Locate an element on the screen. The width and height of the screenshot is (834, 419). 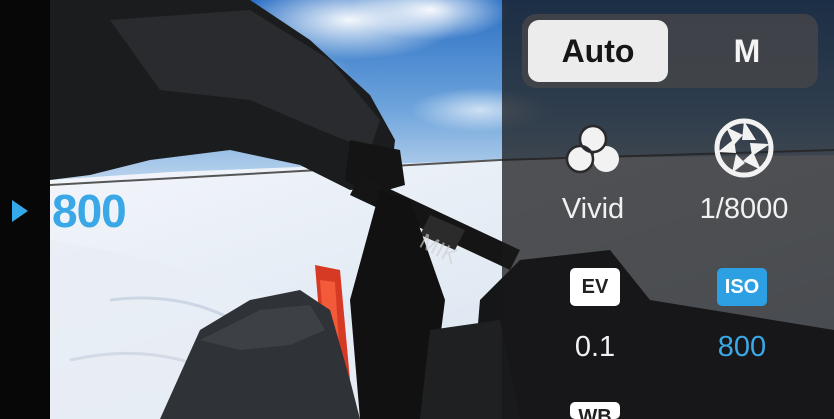
mode-auto-button: Auto is located at coordinates (598, 51).